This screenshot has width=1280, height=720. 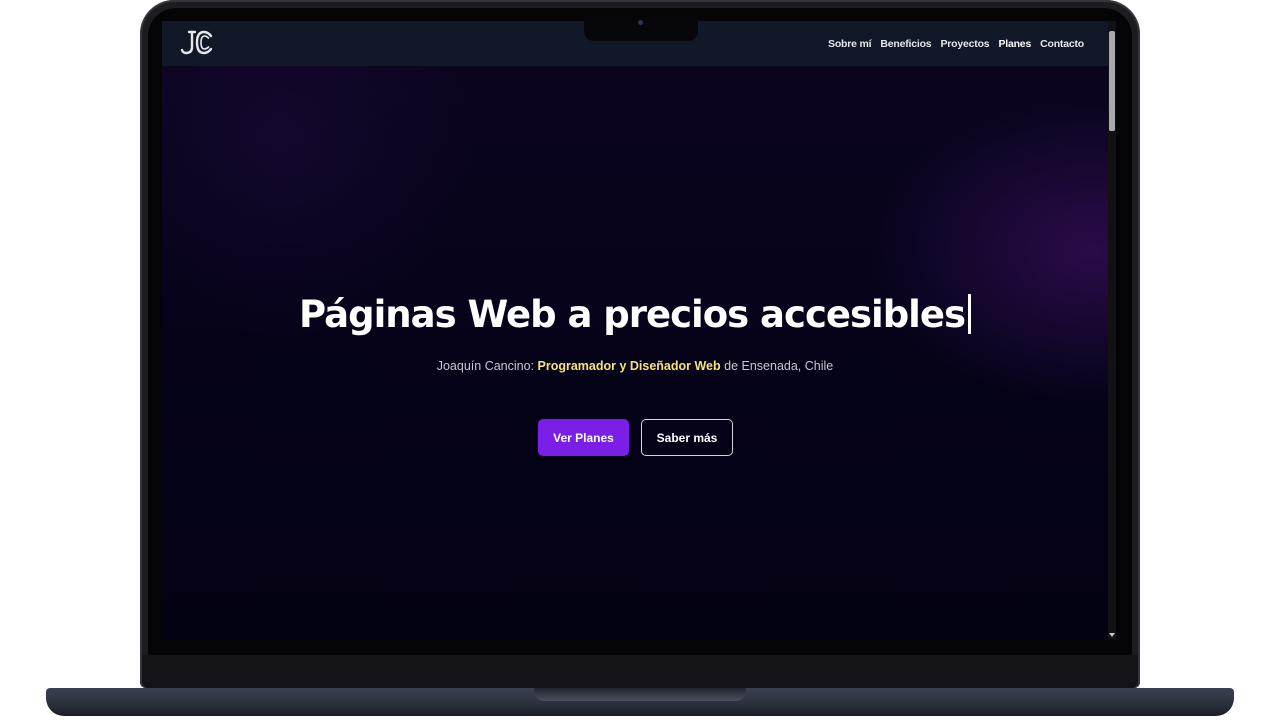 I want to click on ver-planes-button: Ver Planes, so click(x=583, y=437).